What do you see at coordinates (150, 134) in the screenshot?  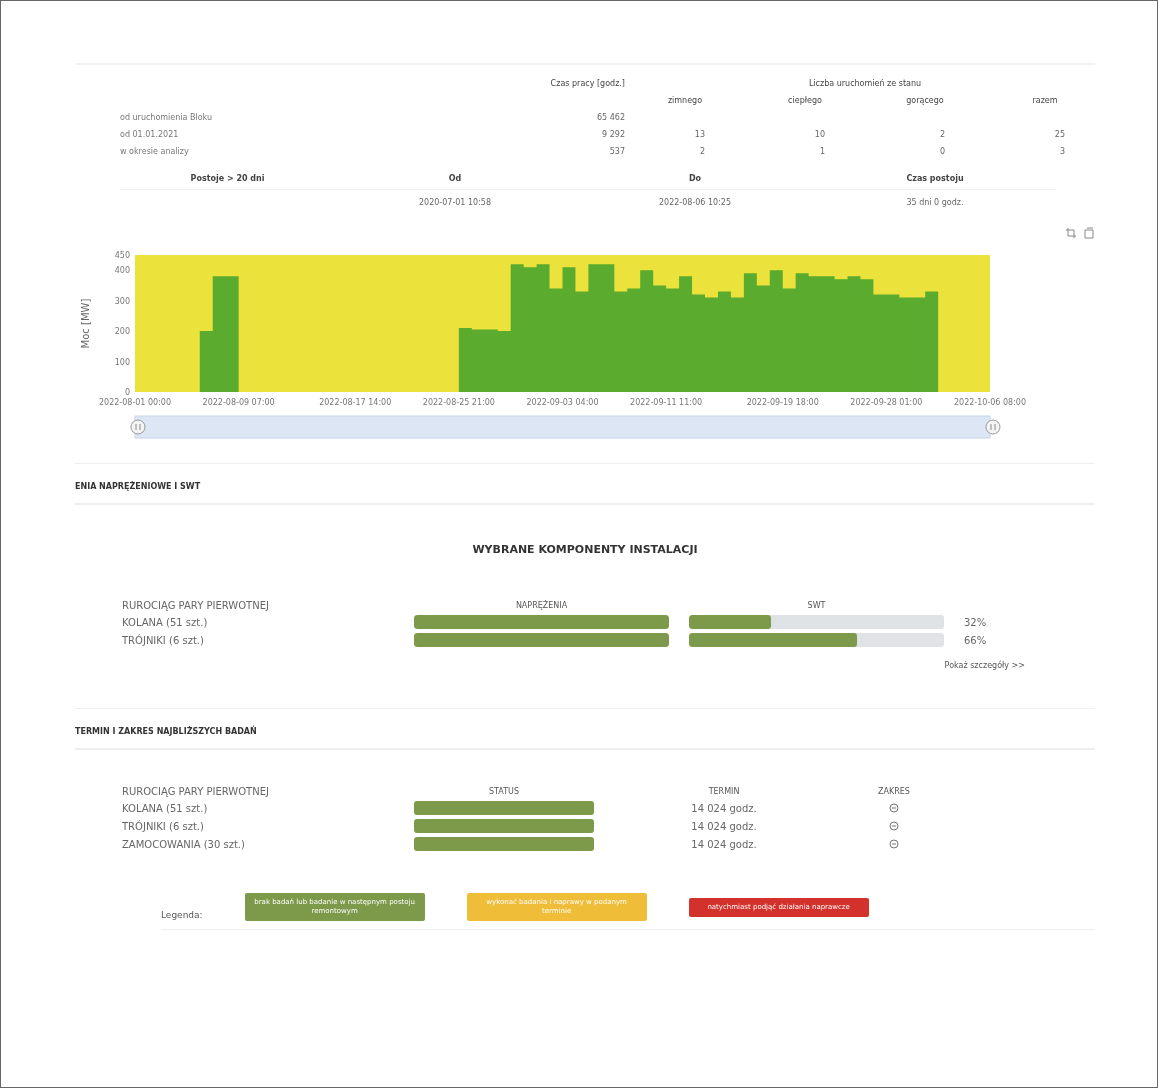 I see `row-label: od 01.01.2021` at bounding box center [150, 134].